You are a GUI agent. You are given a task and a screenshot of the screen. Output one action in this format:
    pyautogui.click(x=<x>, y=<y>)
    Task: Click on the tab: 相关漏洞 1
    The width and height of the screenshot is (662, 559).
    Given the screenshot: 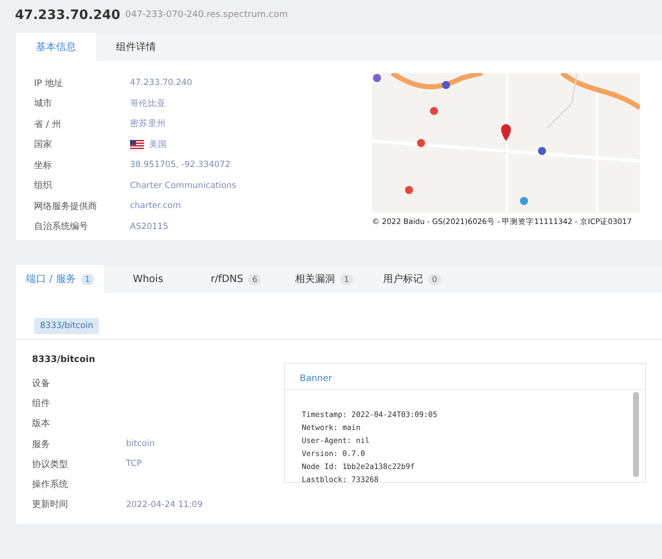 What is the action you would take?
    pyautogui.click(x=324, y=279)
    